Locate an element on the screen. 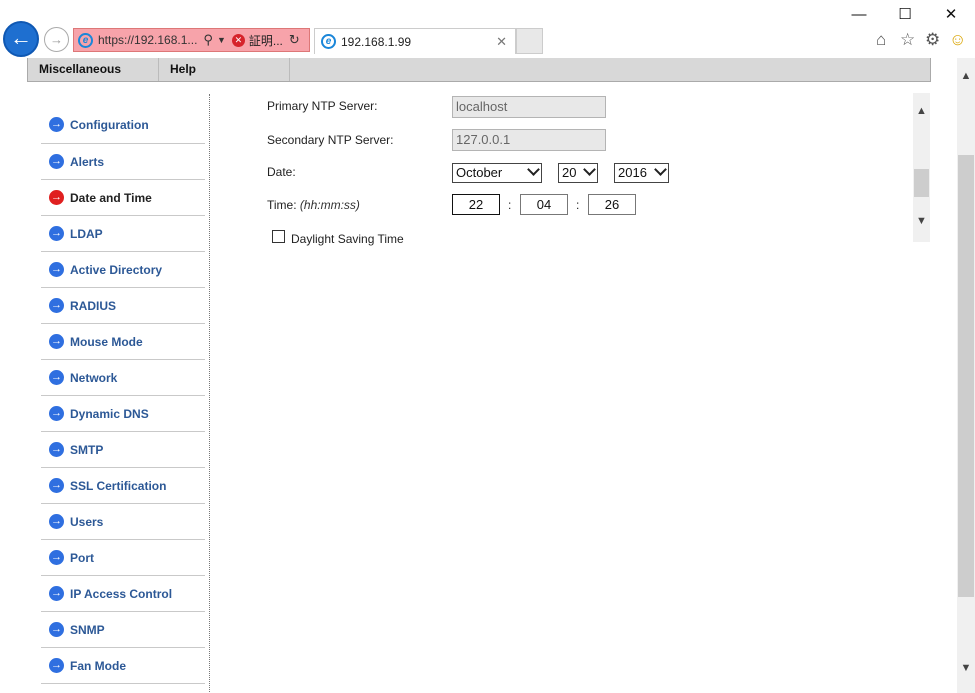  close-window-button: ✕ is located at coordinates (951, 15).